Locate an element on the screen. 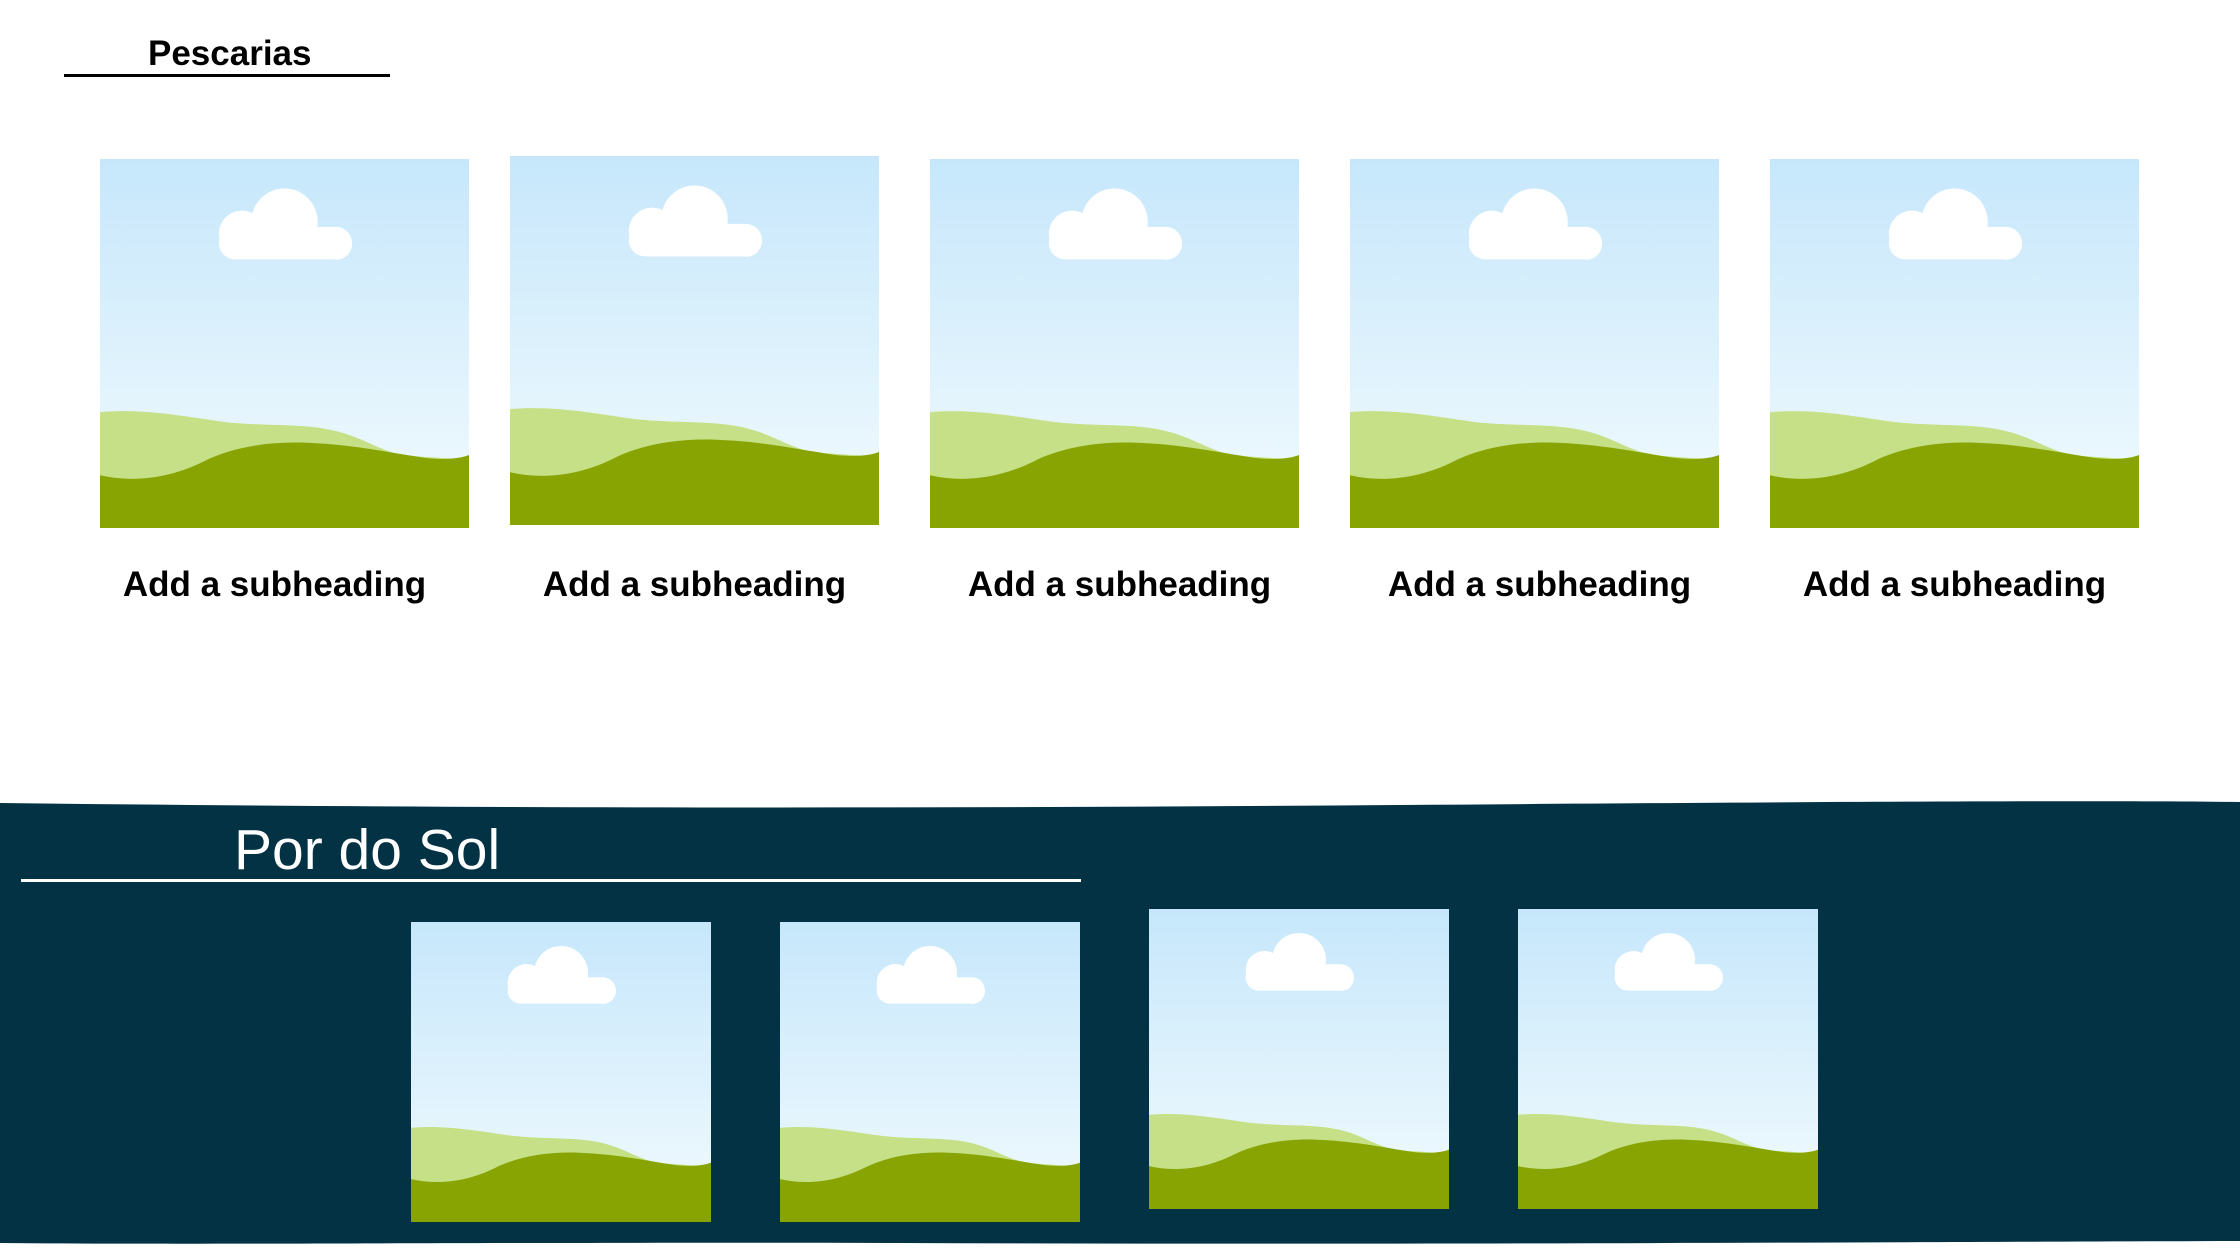 The image size is (2240, 1260). image-subheading-1: Add a subheading is located at coordinates (274, 585).